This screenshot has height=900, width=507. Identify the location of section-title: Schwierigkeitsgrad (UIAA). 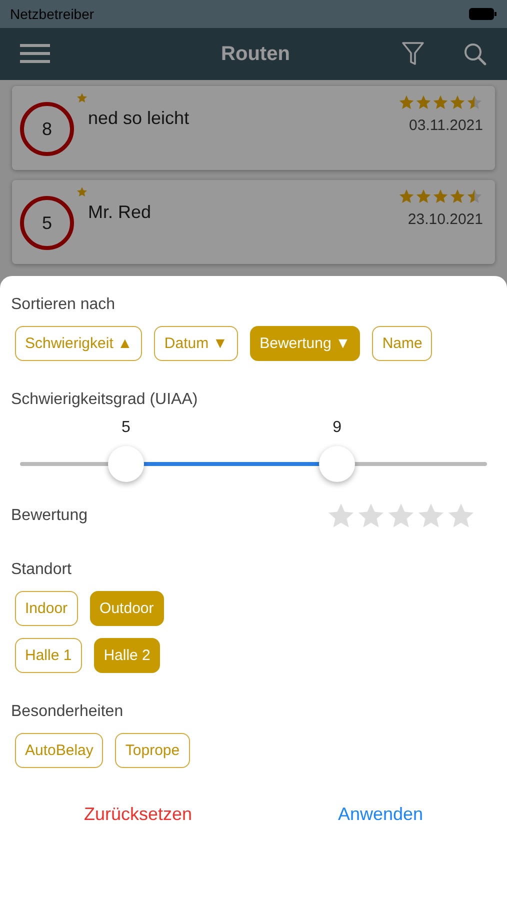
(105, 400).